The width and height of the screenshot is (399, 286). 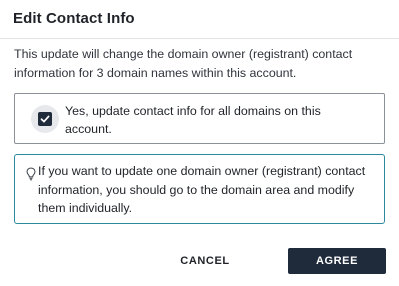 I want to click on check-icon, so click(x=45, y=119).